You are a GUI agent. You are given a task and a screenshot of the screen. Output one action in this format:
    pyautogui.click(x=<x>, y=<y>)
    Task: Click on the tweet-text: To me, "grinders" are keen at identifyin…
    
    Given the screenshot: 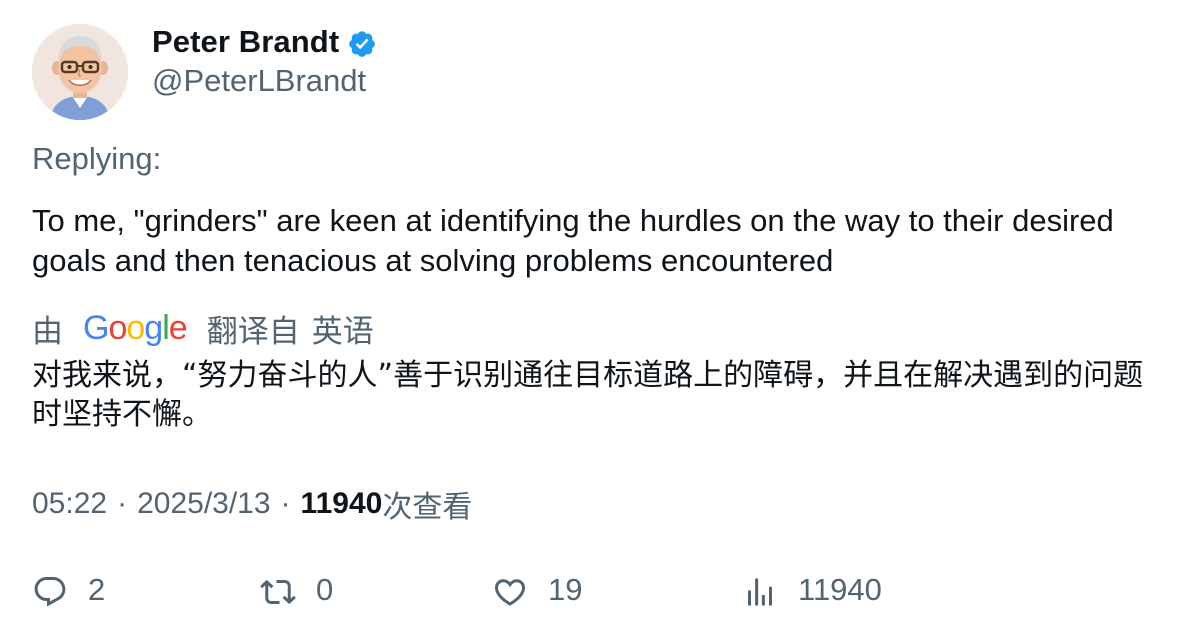 What is the action you would take?
    pyautogui.click(x=573, y=240)
    